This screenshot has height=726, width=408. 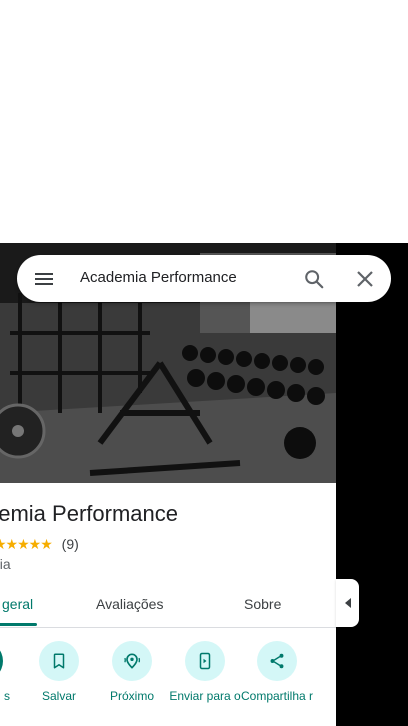 I want to click on rating-row: ★★★★★ (9), so click(x=39, y=544).